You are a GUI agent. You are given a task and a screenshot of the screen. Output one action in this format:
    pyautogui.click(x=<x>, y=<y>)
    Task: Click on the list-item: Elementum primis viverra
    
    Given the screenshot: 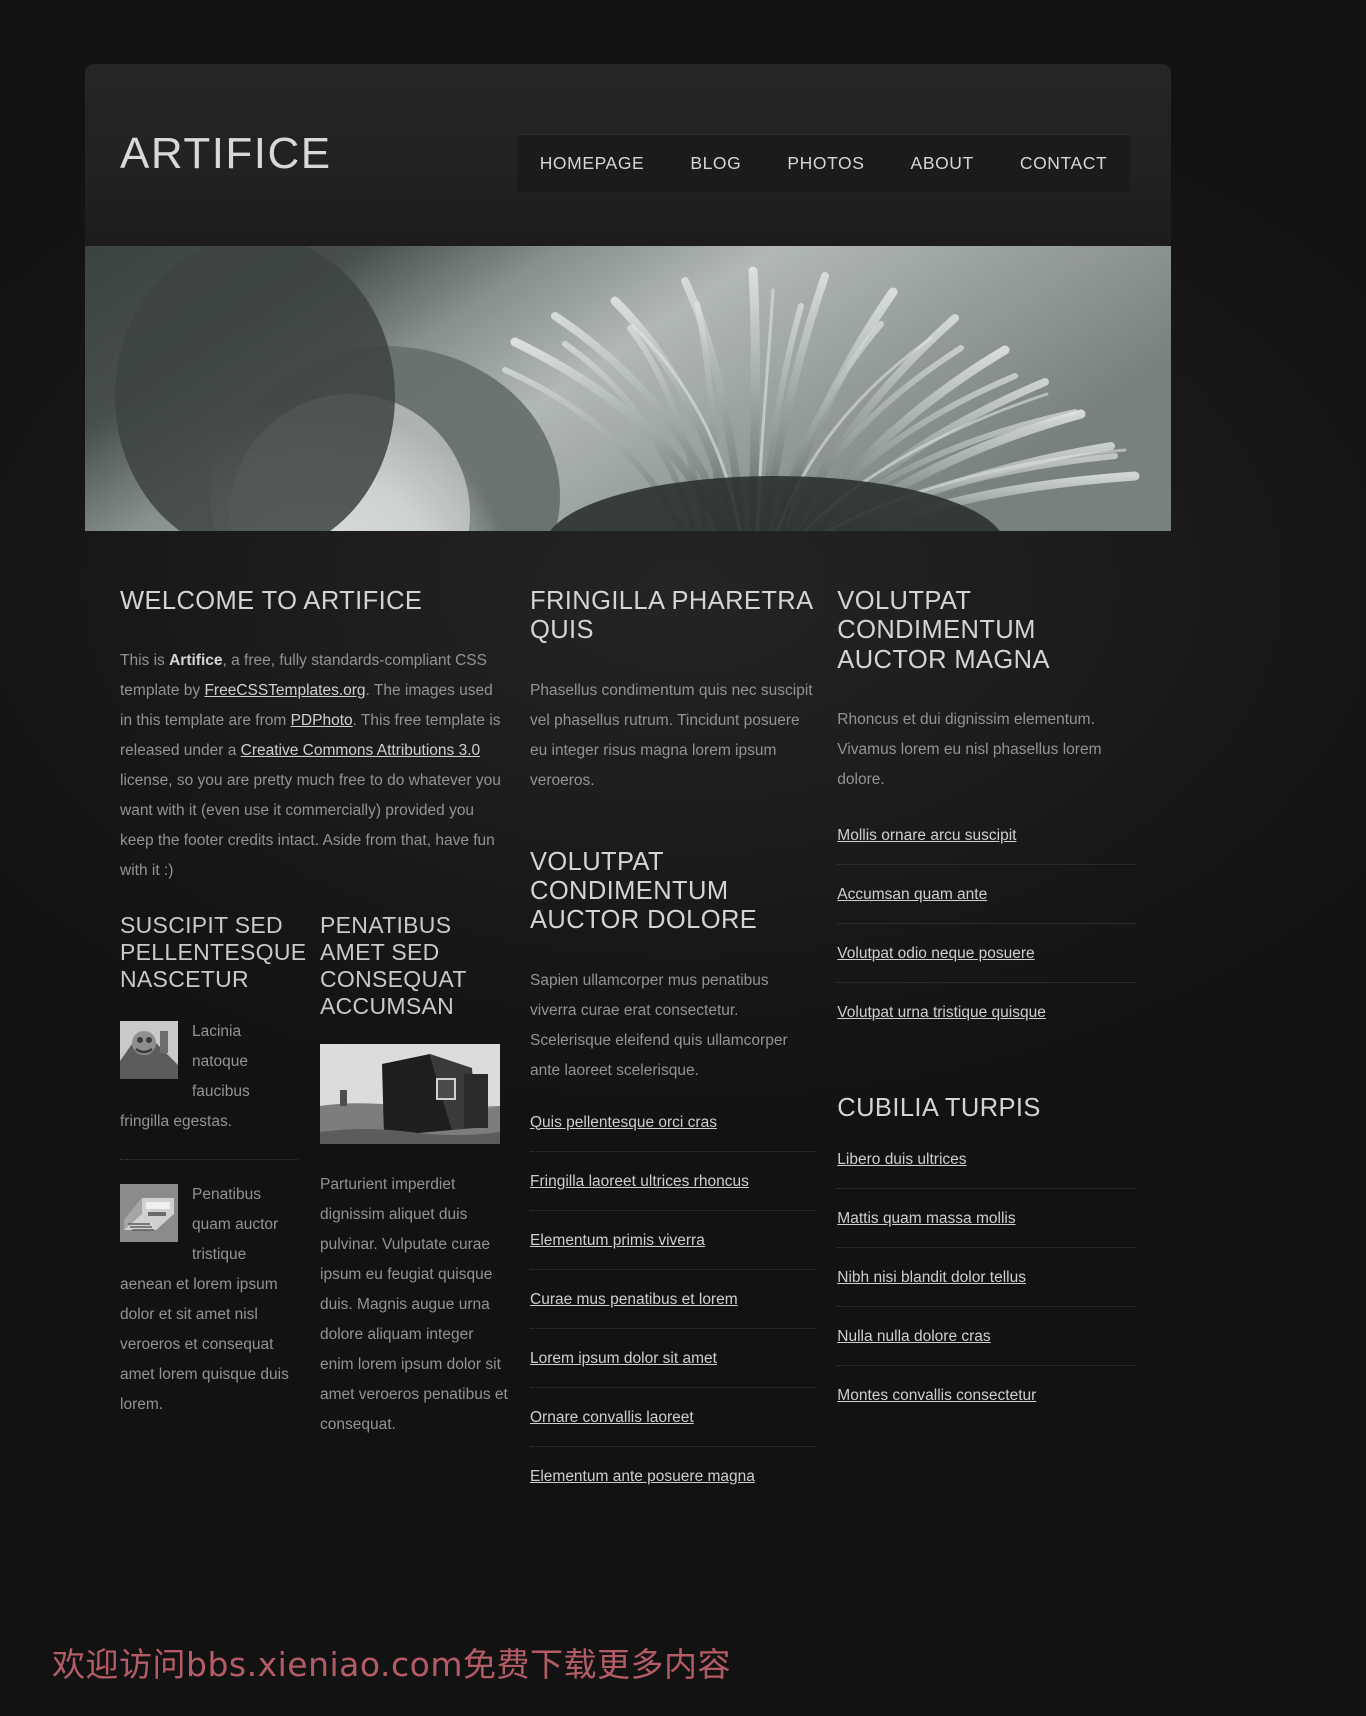 What is the action you would take?
    pyautogui.click(x=673, y=1250)
    